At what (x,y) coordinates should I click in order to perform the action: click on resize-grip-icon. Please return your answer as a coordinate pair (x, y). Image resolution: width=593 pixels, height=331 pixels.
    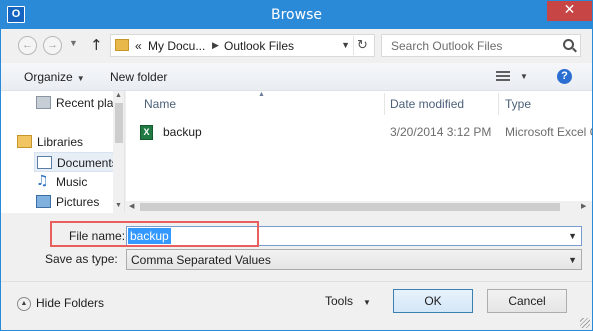
    Looking at the image, I should click on (585, 323).